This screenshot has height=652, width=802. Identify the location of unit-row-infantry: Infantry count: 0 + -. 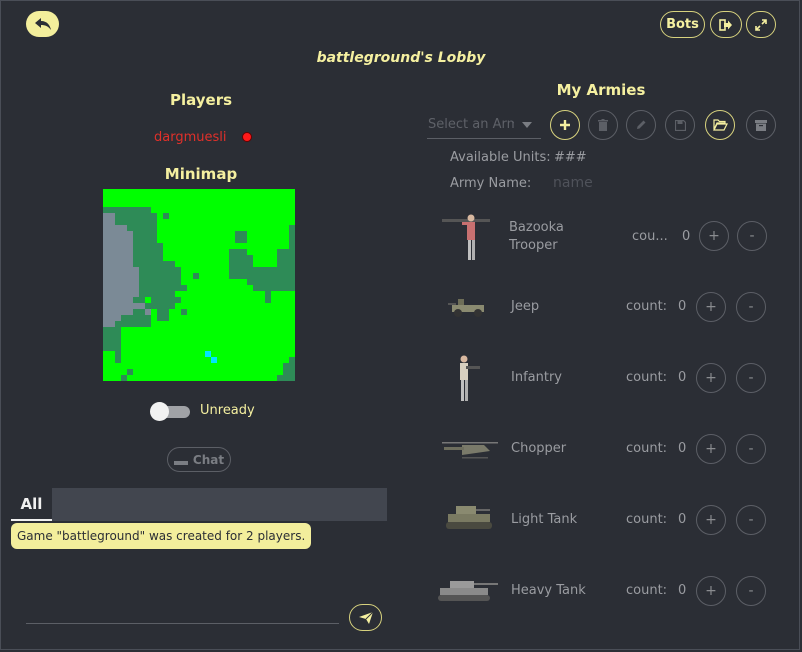
(600, 378).